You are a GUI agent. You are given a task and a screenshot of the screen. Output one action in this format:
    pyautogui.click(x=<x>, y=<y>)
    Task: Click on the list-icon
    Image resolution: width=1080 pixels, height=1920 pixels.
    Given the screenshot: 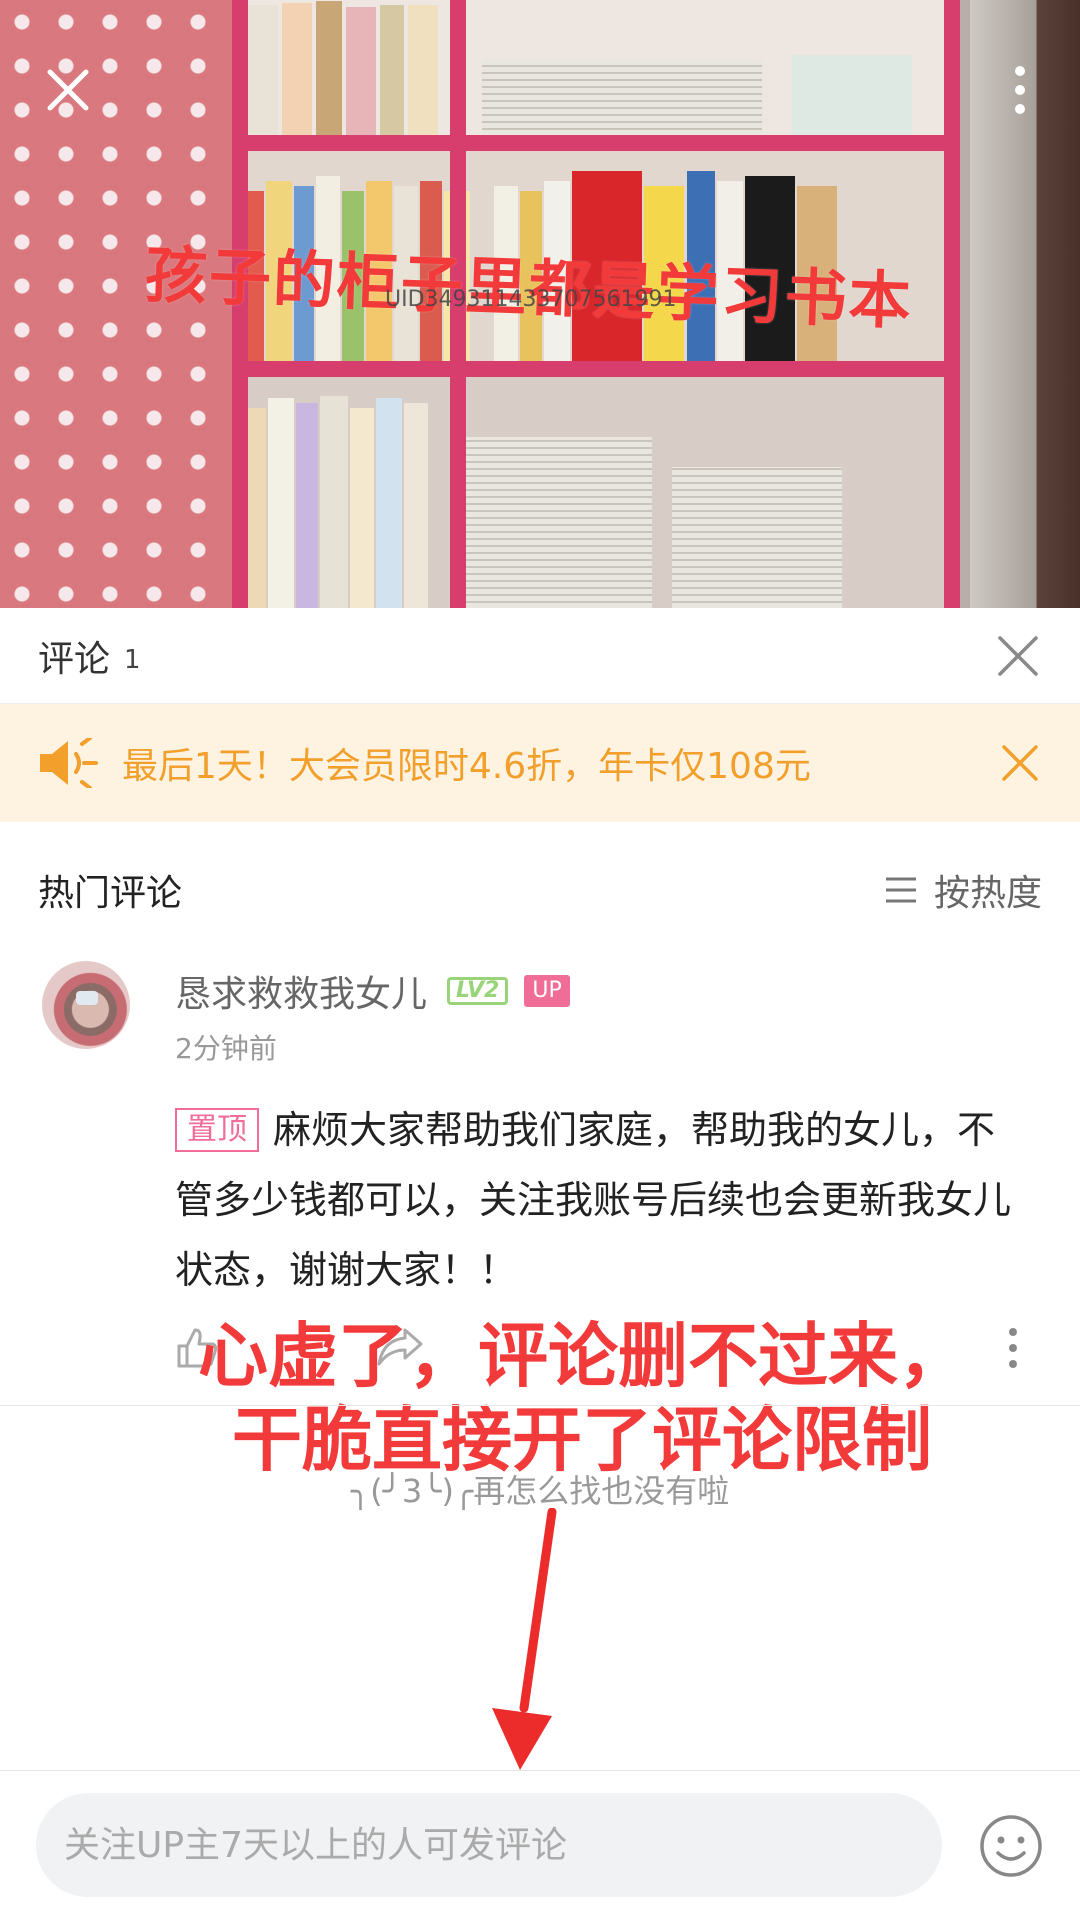 What is the action you would take?
    pyautogui.click(x=900, y=890)
    